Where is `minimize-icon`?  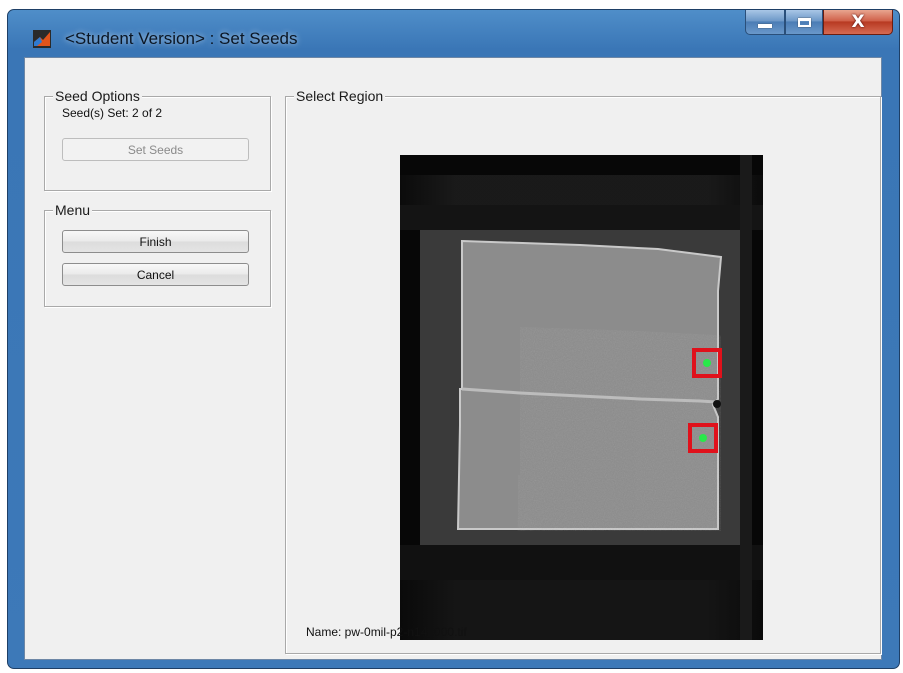 minimize-icon is located at coordinates (765, 26).